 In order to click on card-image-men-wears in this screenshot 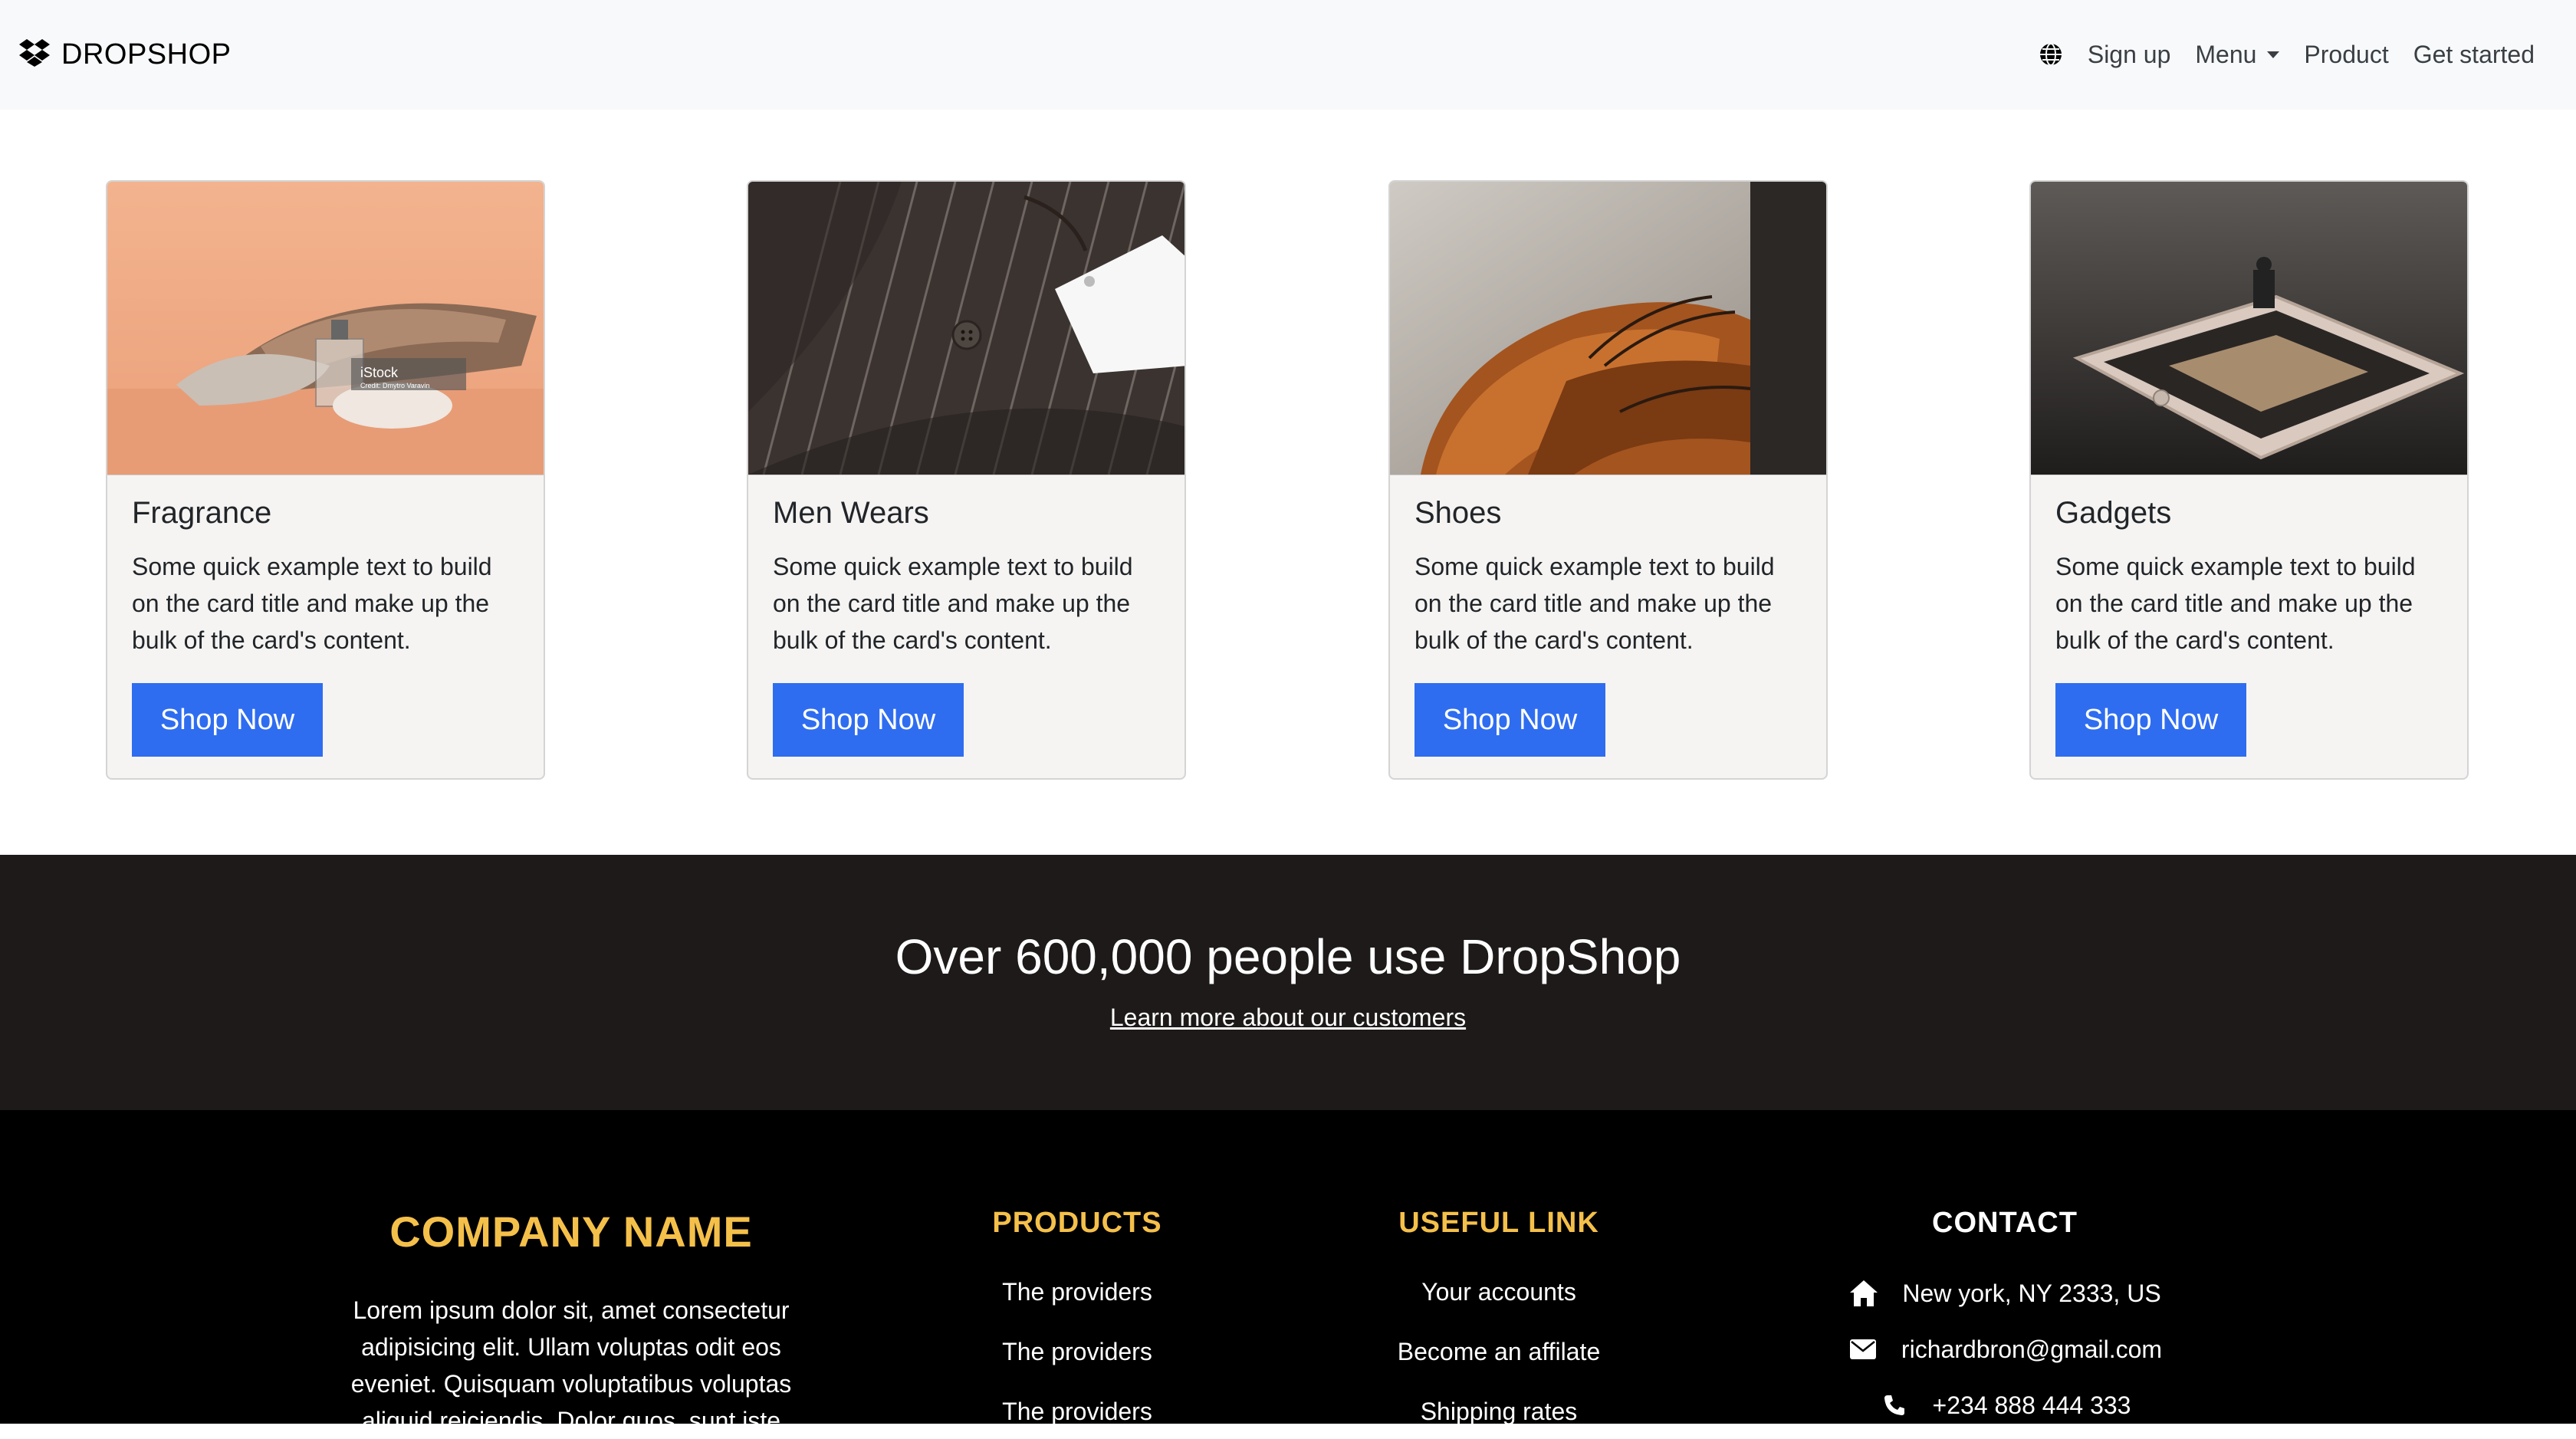, I will do `click(966, 328)`.